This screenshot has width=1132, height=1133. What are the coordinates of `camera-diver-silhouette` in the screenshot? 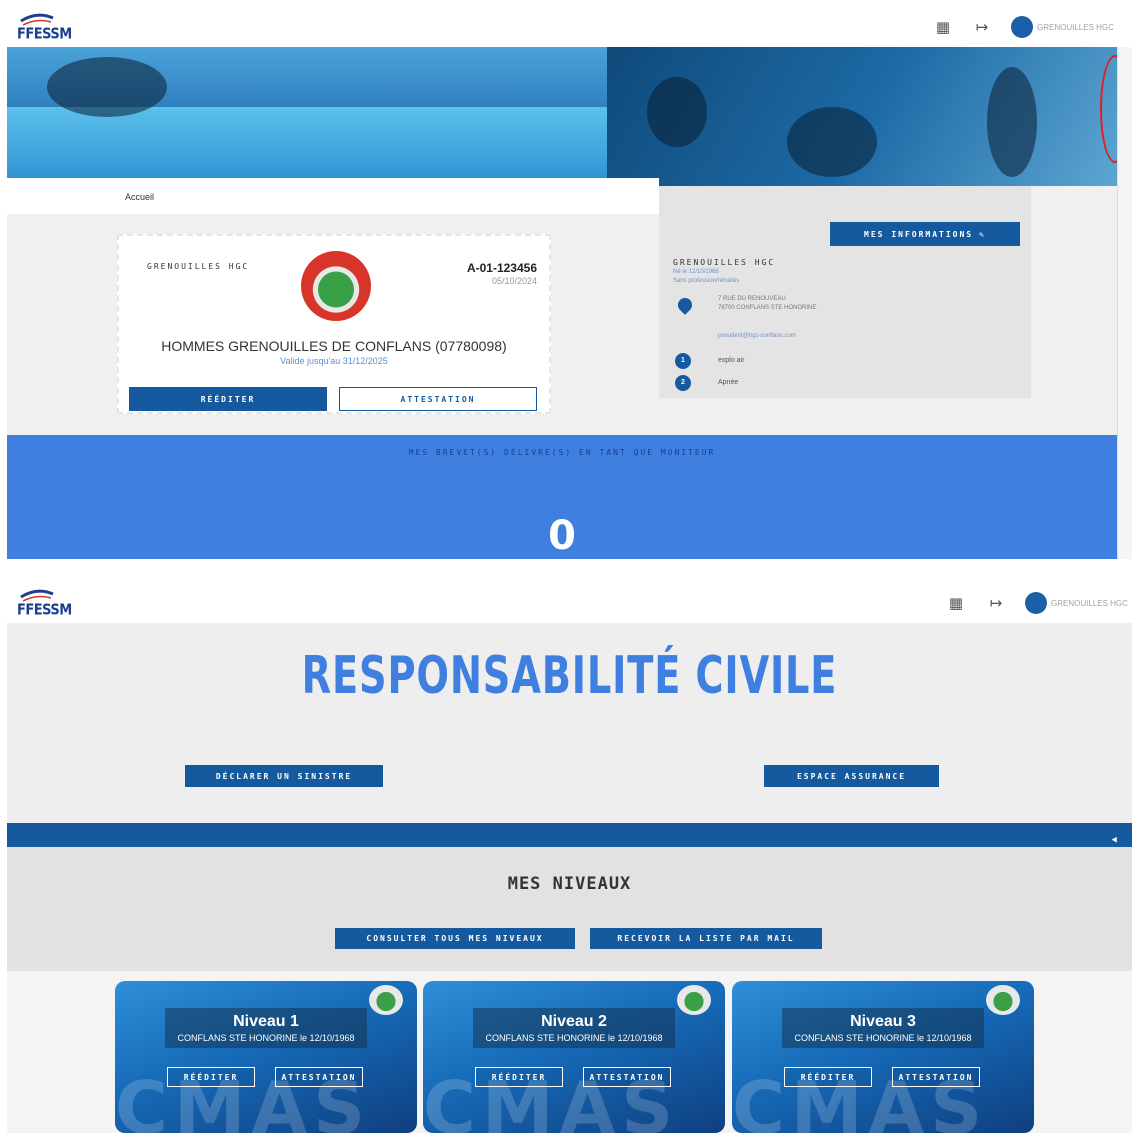 It's located at (832, 142).